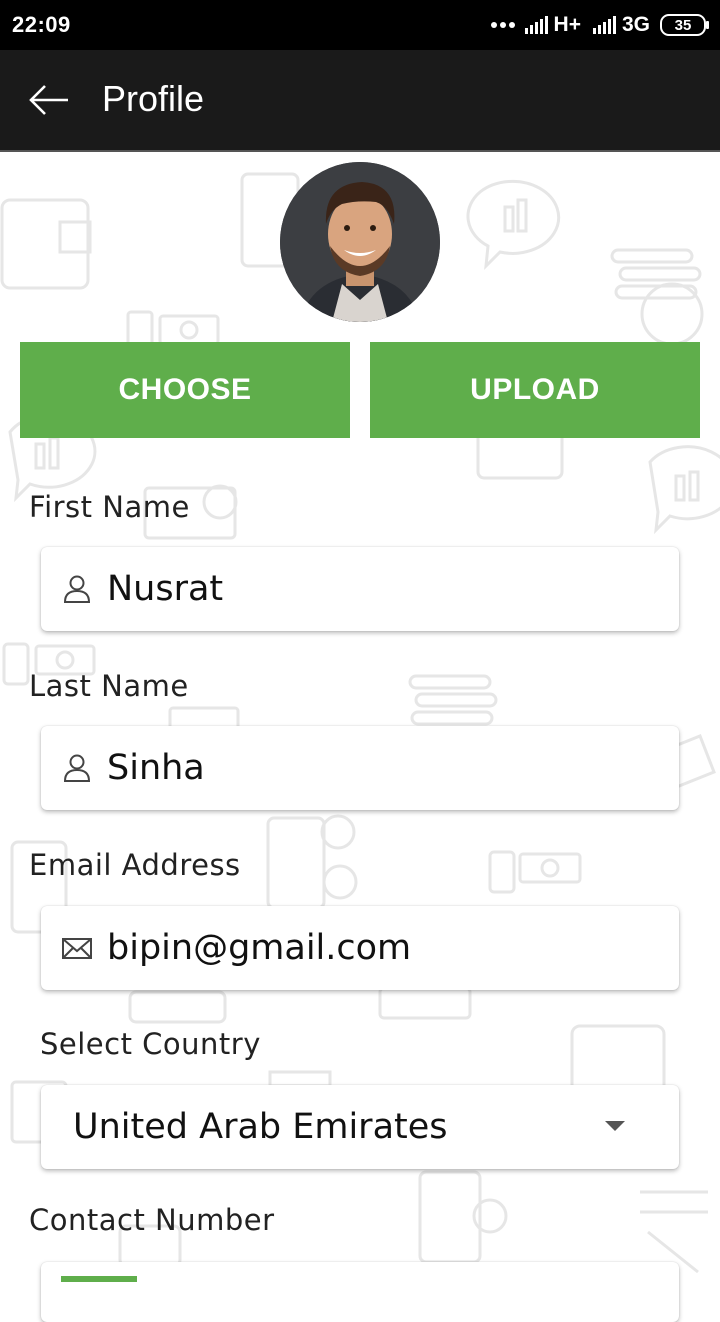  I want to click on first-name-field: Nusrat, so click(360, 589).